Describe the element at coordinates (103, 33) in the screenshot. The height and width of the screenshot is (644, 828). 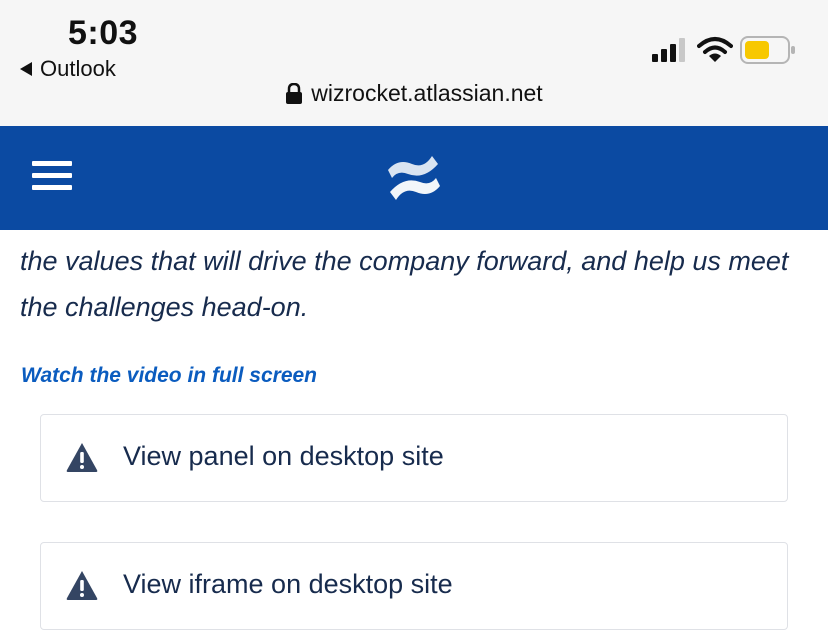
I see `status-time: 5:03` at that location.